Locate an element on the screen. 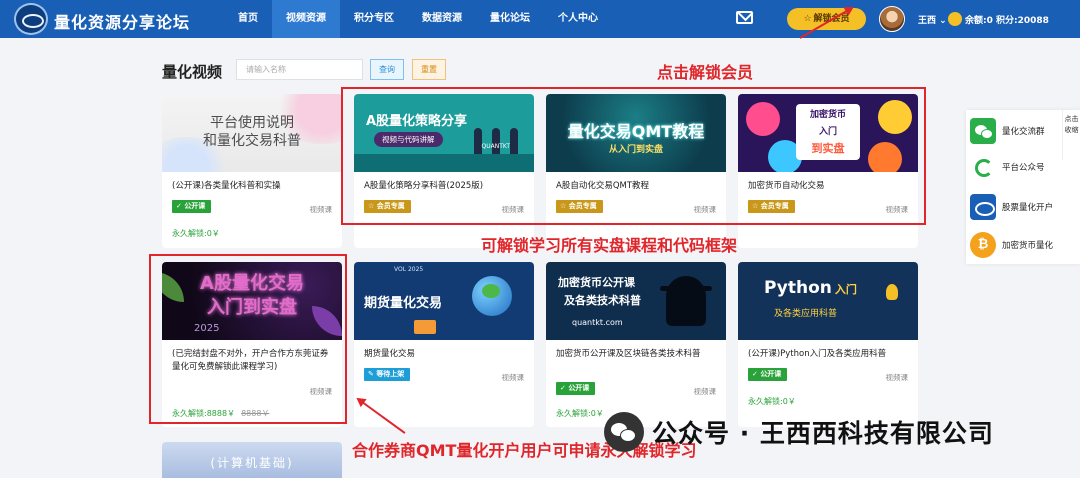 This screenshot has height=478, width=1080. course-thumbnail: 加密货币公开课 及各类技术科普 quantkt.com is located at coordinates (636, 301).